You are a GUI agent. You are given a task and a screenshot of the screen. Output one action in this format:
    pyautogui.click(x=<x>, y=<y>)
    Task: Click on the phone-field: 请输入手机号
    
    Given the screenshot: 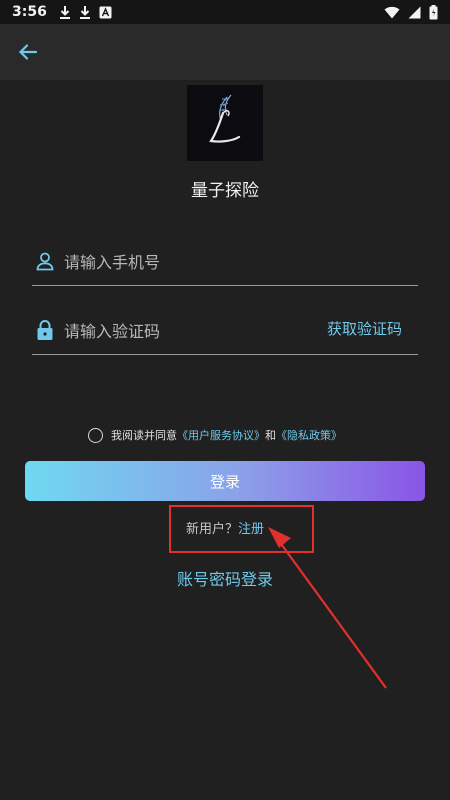 What is the action you would take?
    pyautogui.click(x=225, y=261)
    